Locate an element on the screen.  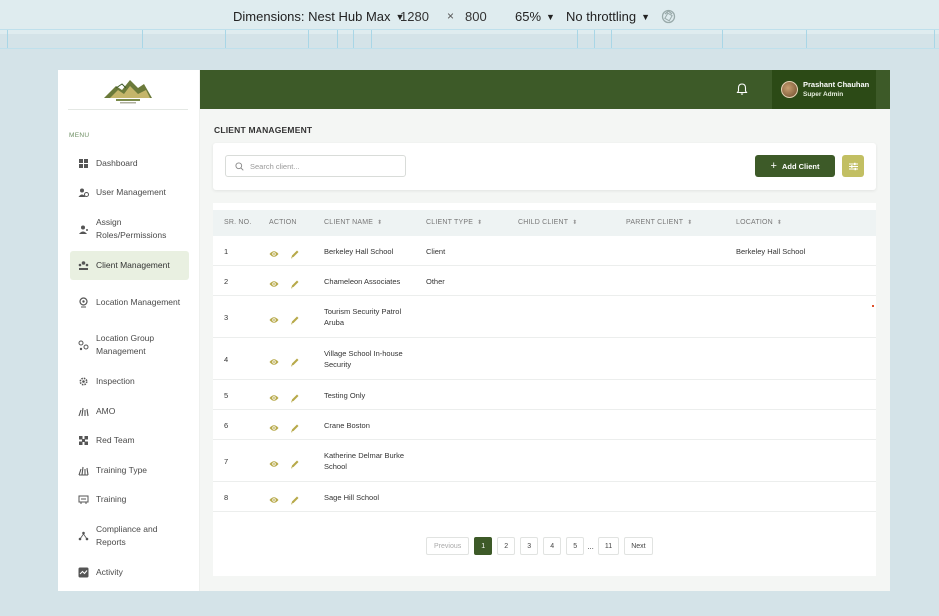
device-dropdown: Dimensions: Nest Hub Max ▼ is located at coordinates (318, 16).